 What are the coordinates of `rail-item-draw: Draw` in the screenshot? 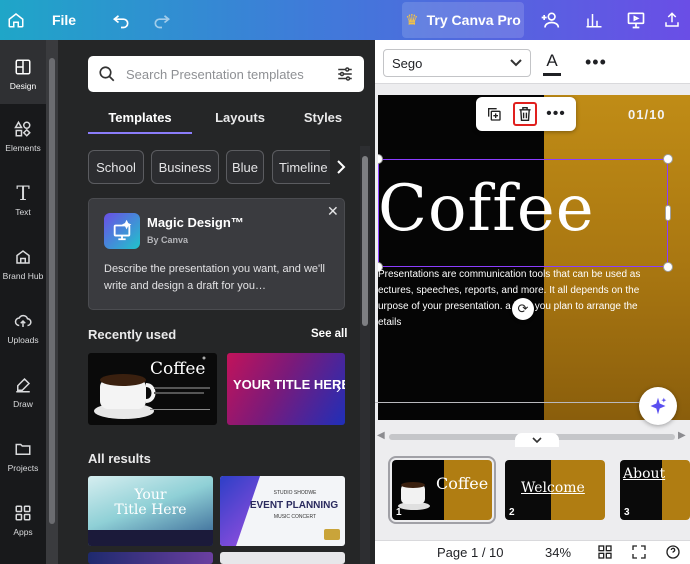 It's located at (23, 391).